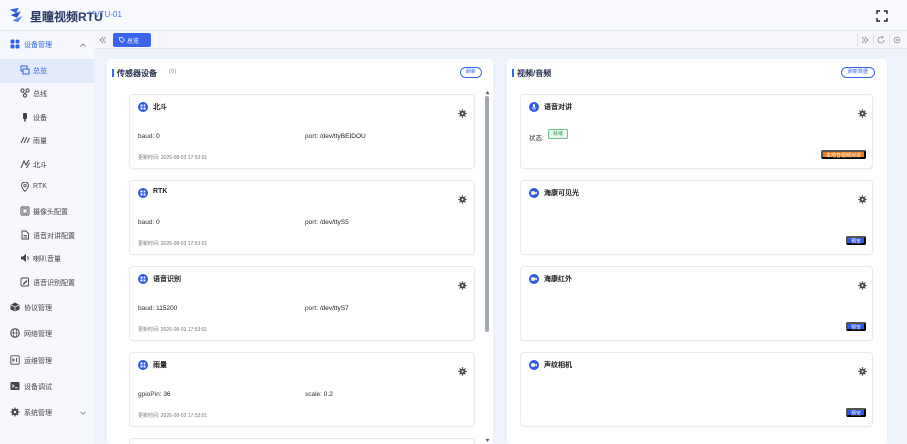  What do you see at coordinates (16, 15) in the screenshot?
I see `logo-icon` at bounding box center [16, 15].